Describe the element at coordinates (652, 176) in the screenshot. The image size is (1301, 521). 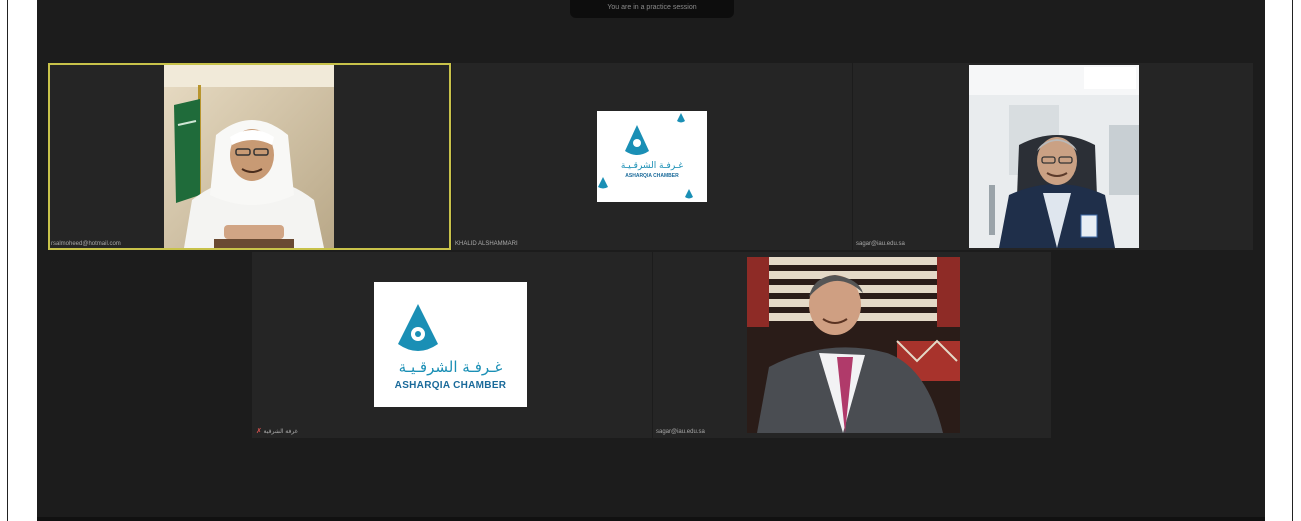
I see `svg-text: ASHARQIA CHAMBER` at that location.